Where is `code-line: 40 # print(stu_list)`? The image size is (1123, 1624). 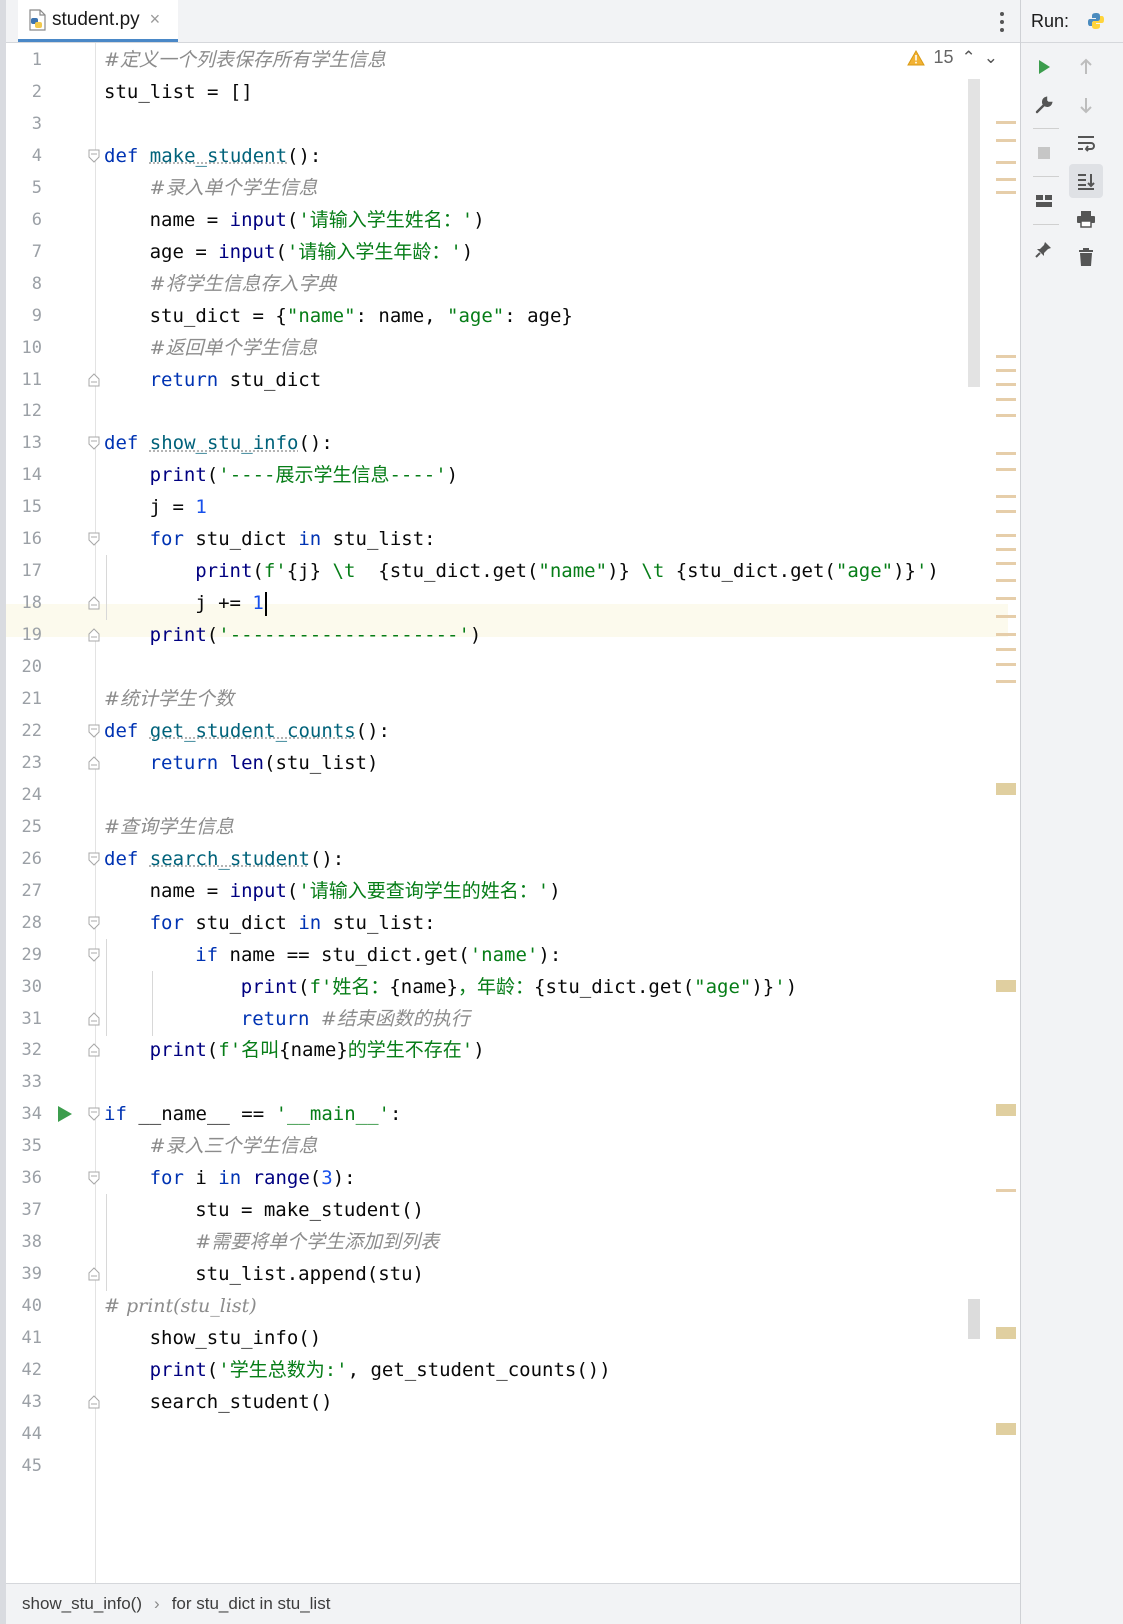
code-line: 40 # print(stu_list) is located at coordinates (507, 1306).